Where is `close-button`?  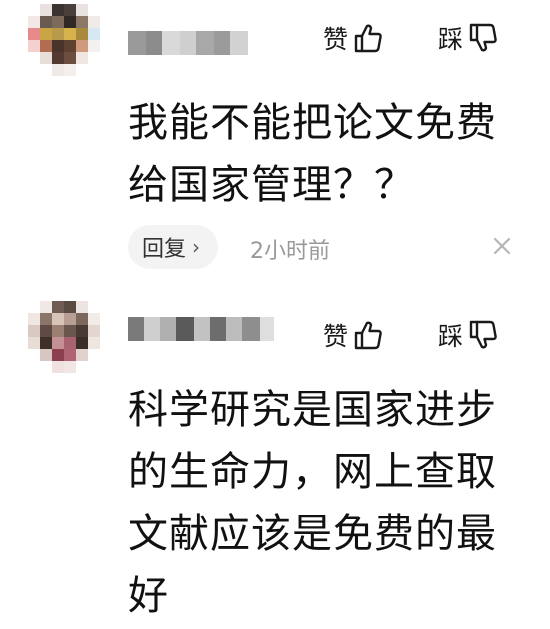 close-button is located at coordinates (502, 246).